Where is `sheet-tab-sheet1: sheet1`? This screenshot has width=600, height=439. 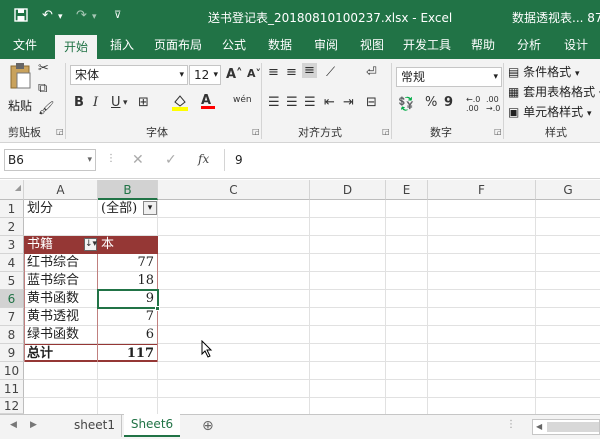
sheet-tab-sheet1: sheet1 is located at coordinates (95, 426).